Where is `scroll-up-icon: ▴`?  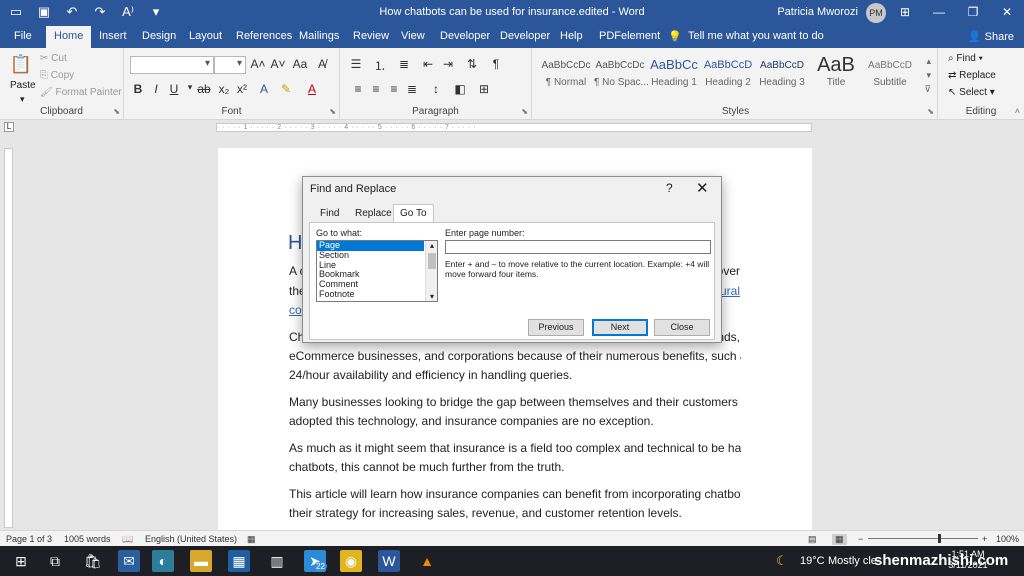
scroll-up-icon: ▴ is located at coordinates (431, 245).